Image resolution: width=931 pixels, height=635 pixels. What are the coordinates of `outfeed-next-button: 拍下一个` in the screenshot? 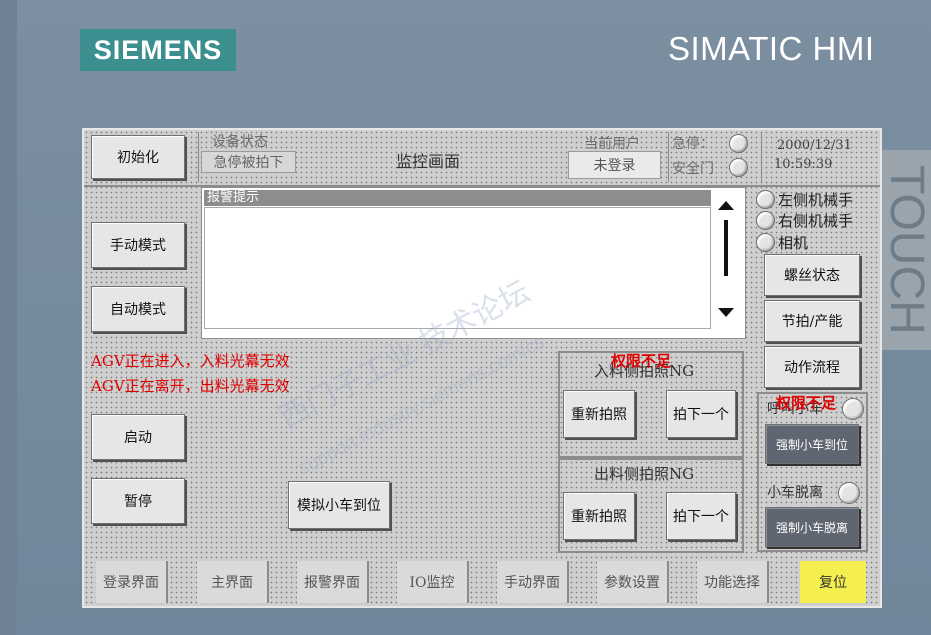 It's located at (701, 516).